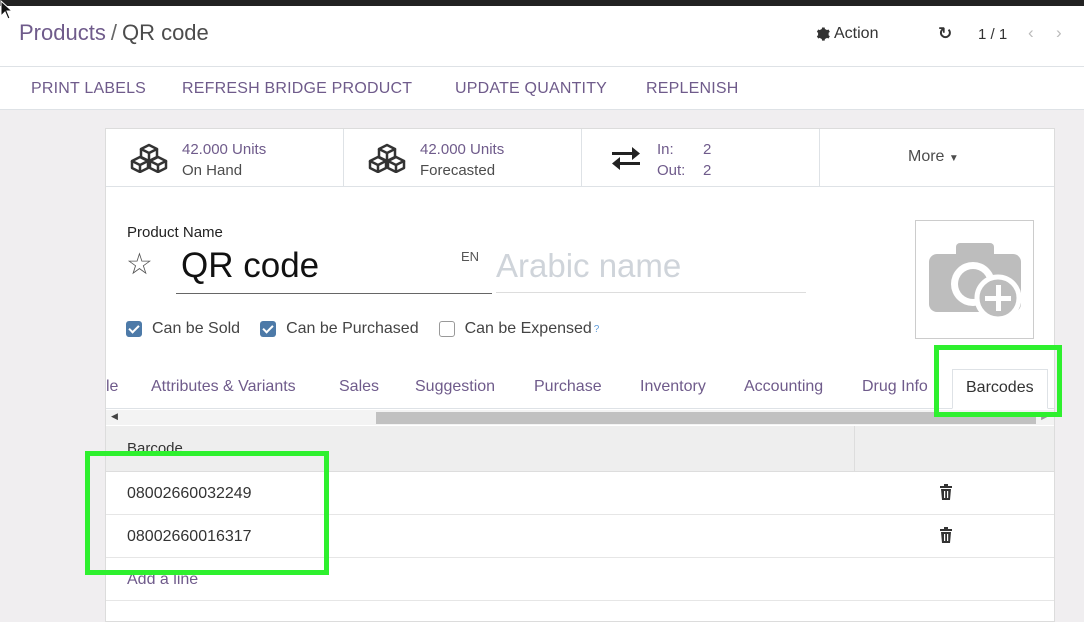  Describe the element at coordinates (224, 149) in the screenshot. I see `on-hand-value: 42.000 Units` at that location.